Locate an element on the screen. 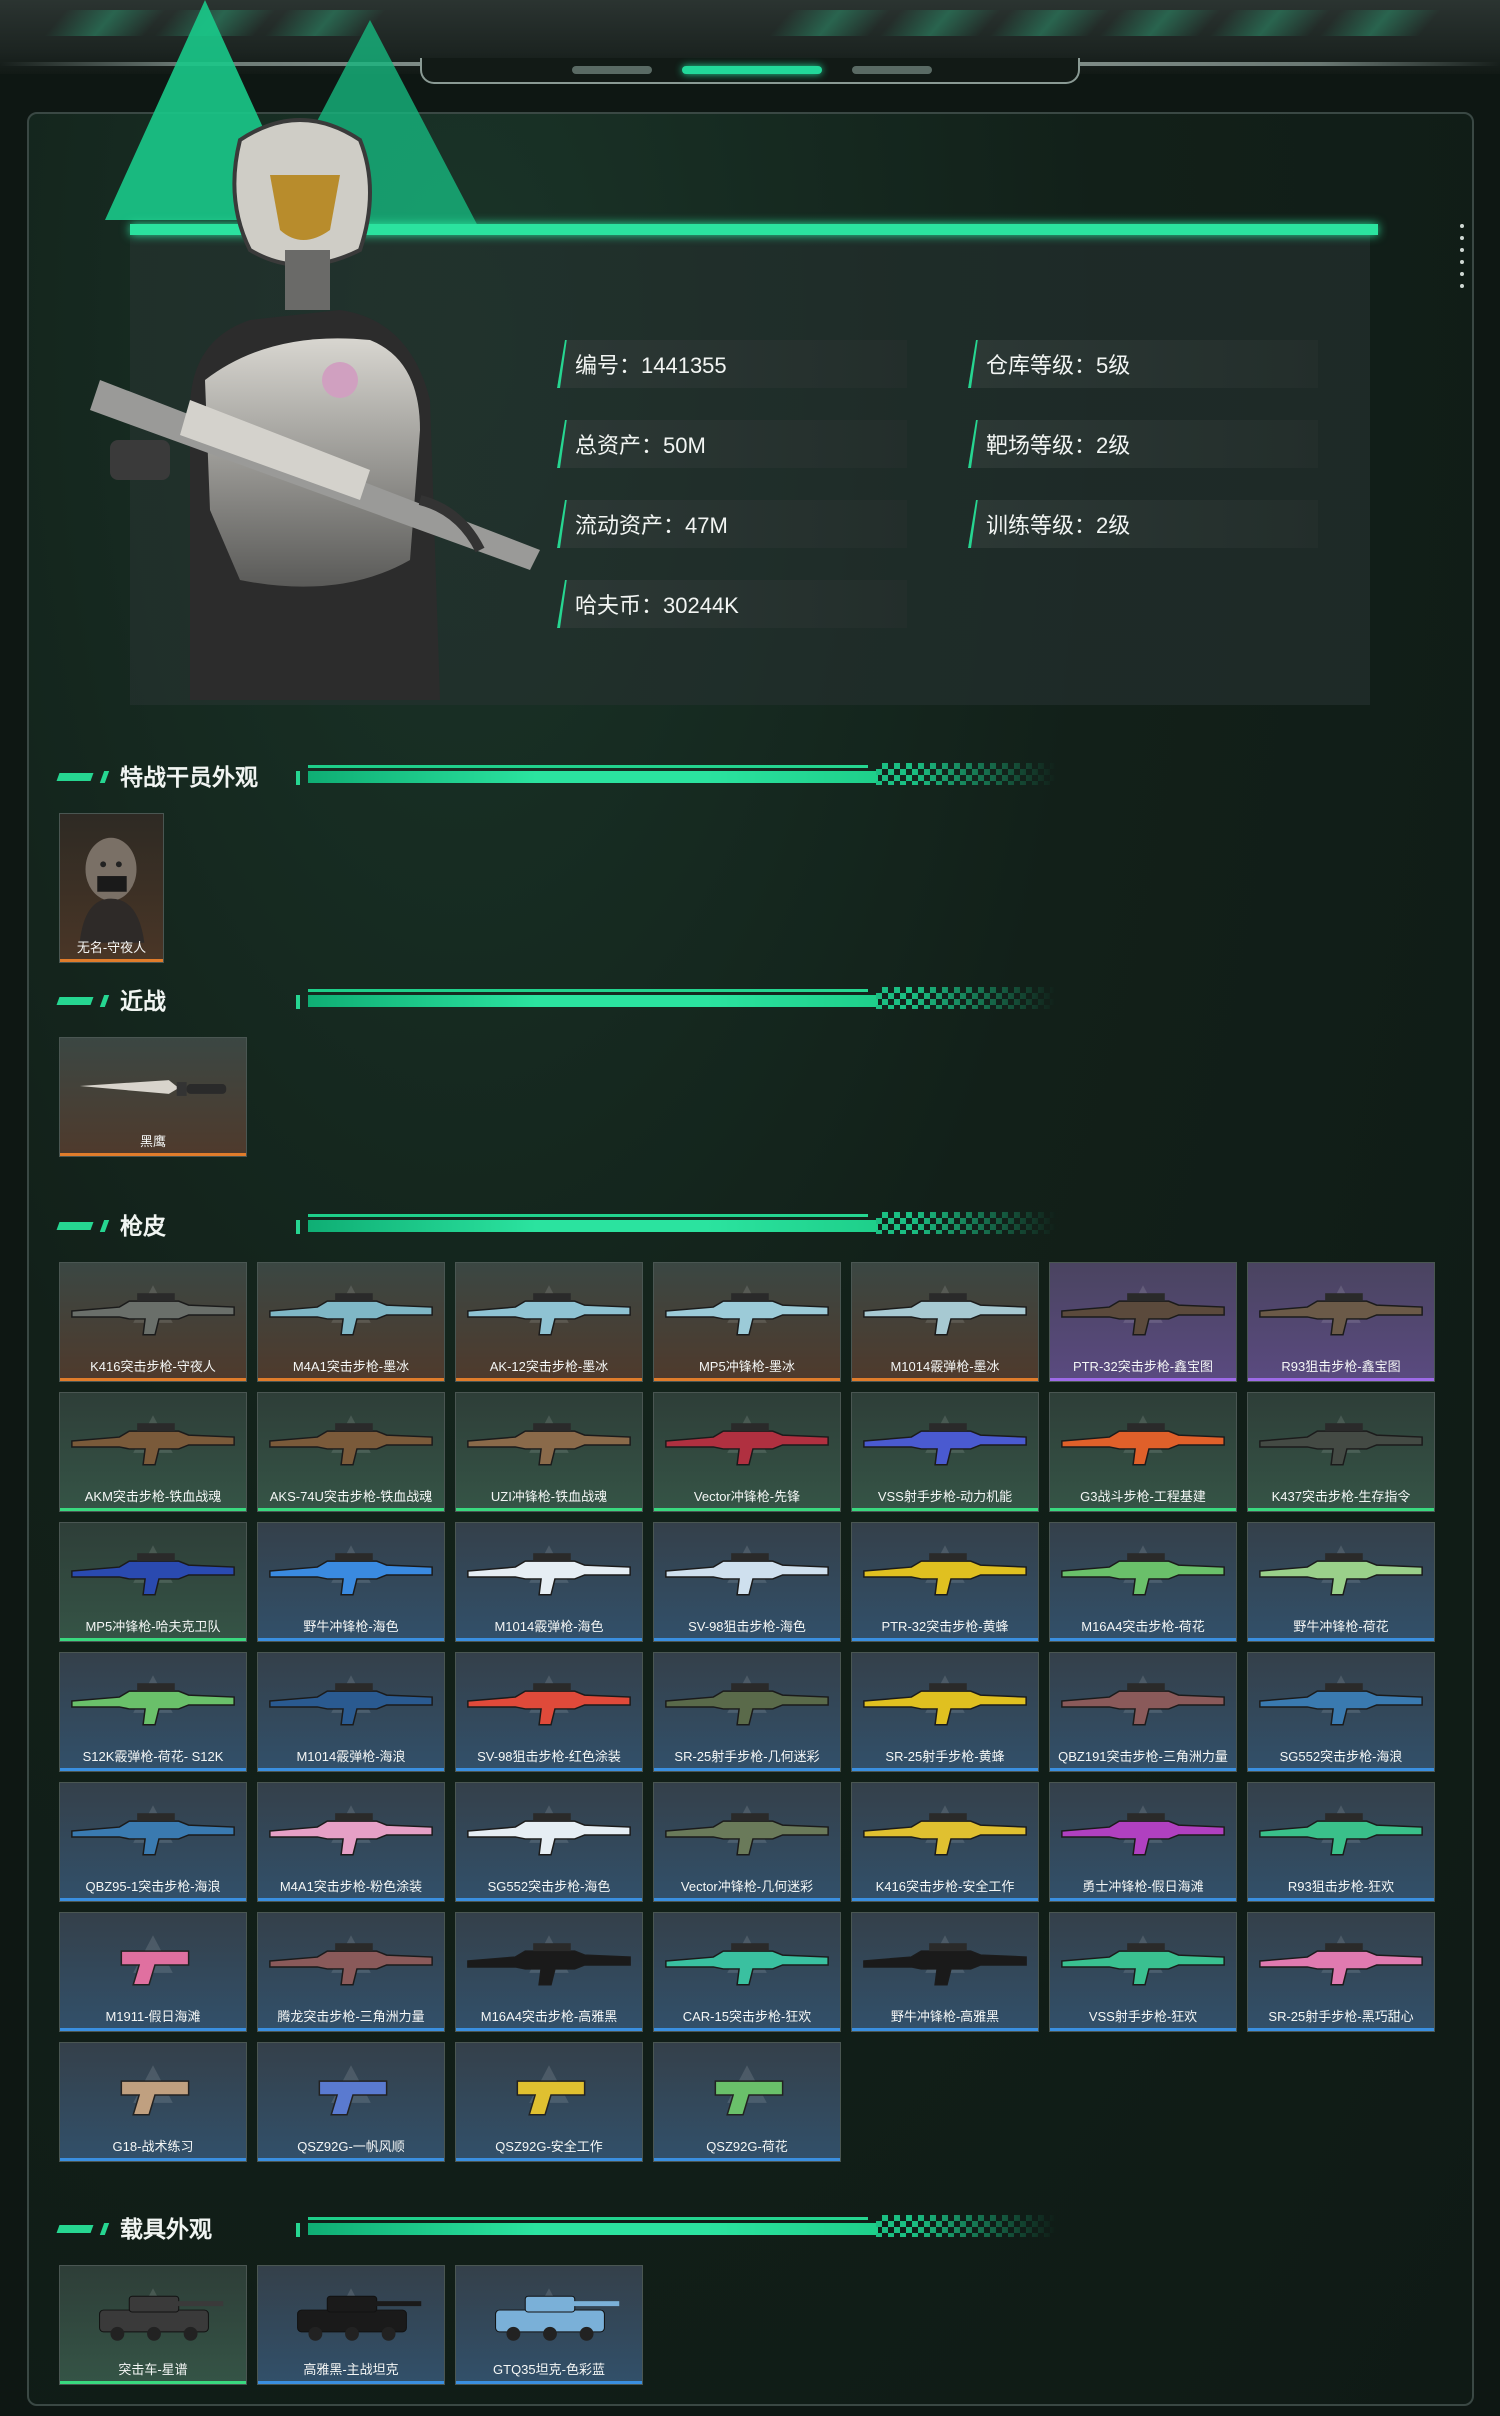  gun-skin-card: UZI冲锋枪-铁血战魂 is located at coordinates (549, 1452).